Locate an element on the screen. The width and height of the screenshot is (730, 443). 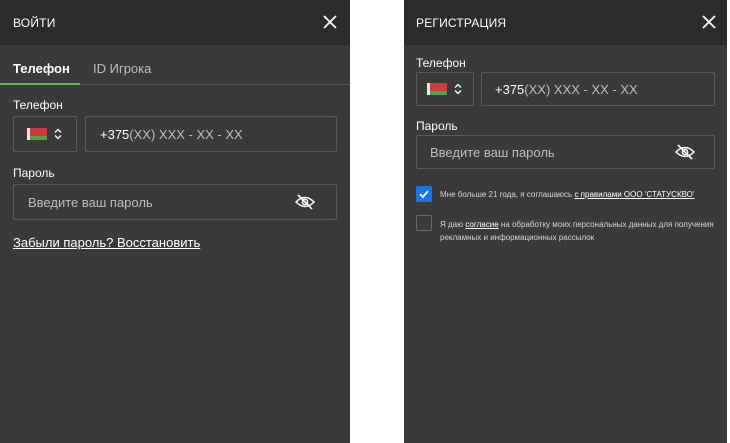
login-close-button is located at coordinates (330, 22).